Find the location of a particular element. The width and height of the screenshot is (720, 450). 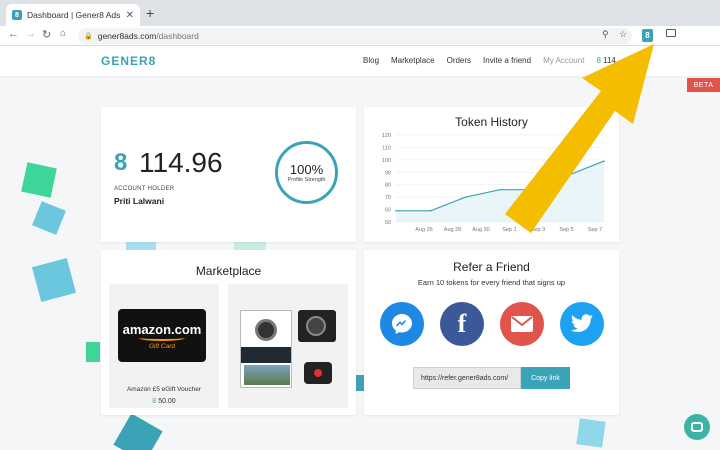

chart-area-fill is located at coordinates (500, 191).